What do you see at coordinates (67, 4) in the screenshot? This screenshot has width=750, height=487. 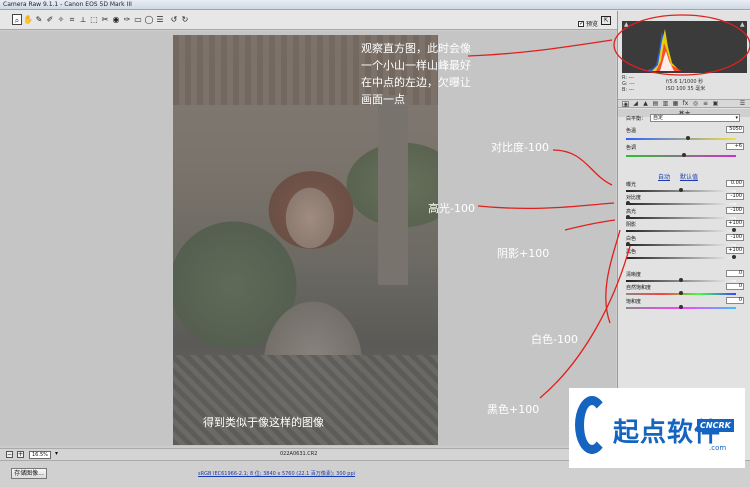 I see `window-title: Camera Raw 9.1.1 - Canon EOS 5D Mark III` at bounding box center [67, 4].